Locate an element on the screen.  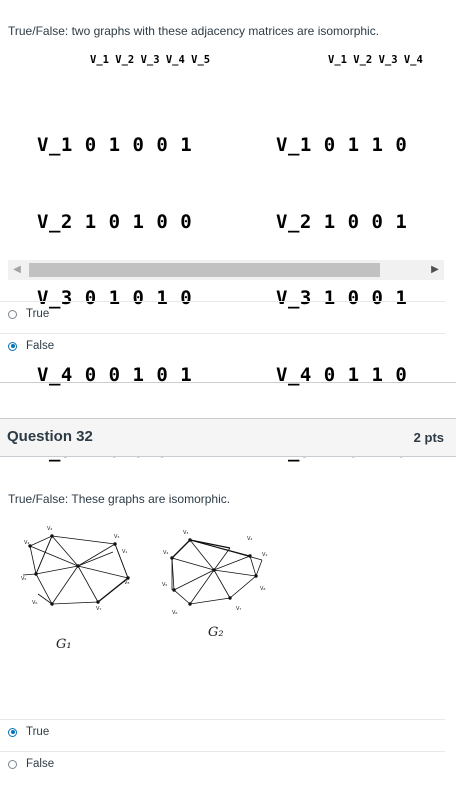
matrix-1-row: V_4 0 0 1 0 1 is located at coordinates (115, 374).